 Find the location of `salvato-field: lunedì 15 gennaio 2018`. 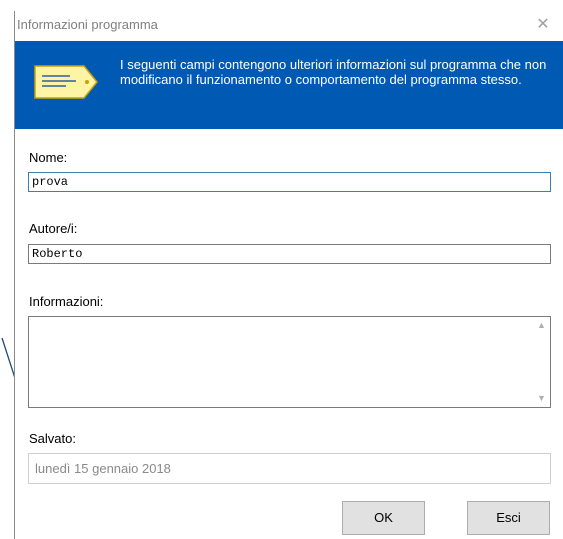

salvato-field: lunedì 15 gennaio 2018 is located at coordinates (289, 468).